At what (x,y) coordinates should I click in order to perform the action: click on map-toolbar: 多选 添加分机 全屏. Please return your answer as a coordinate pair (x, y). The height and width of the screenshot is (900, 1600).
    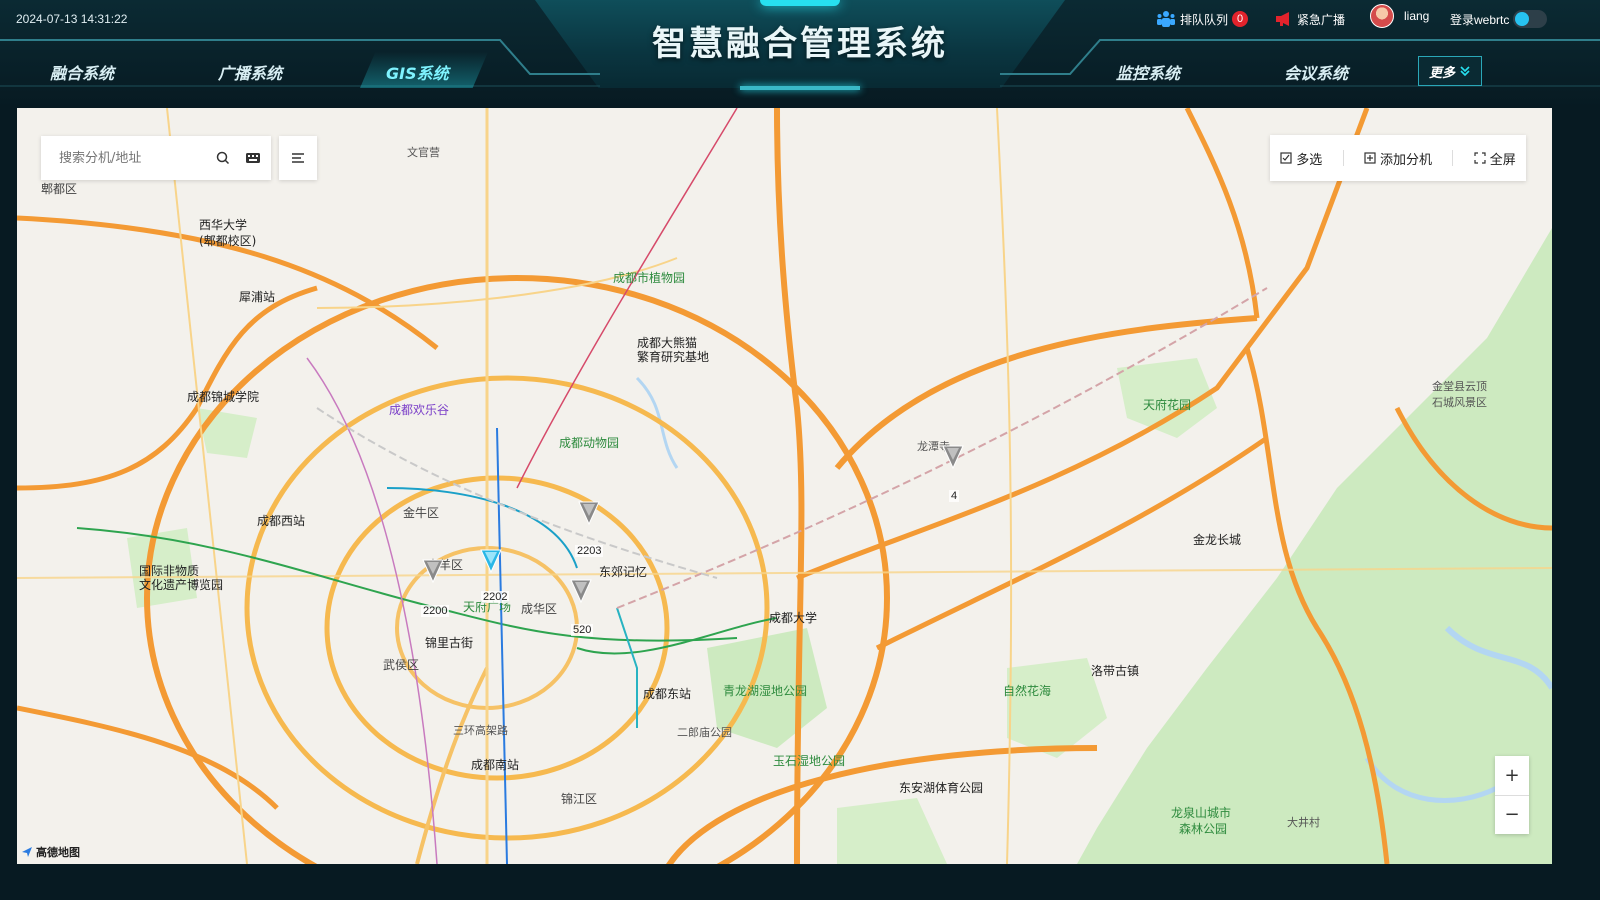
    Looking at the image, I should click on (1398, 158).